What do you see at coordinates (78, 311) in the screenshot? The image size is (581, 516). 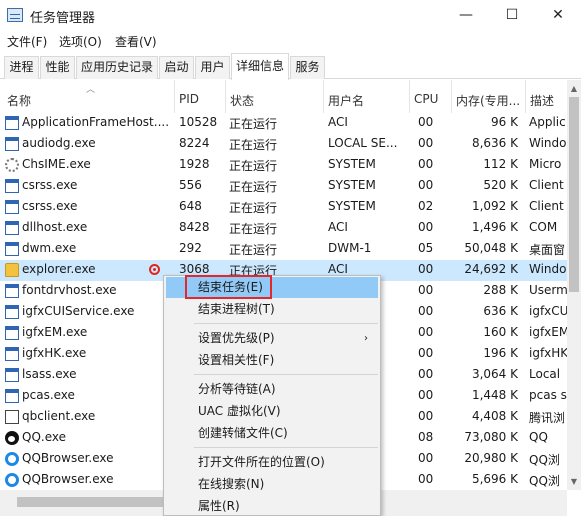 I see `process-name: igfxCUIService.exe` at bounding box center [78, 311].